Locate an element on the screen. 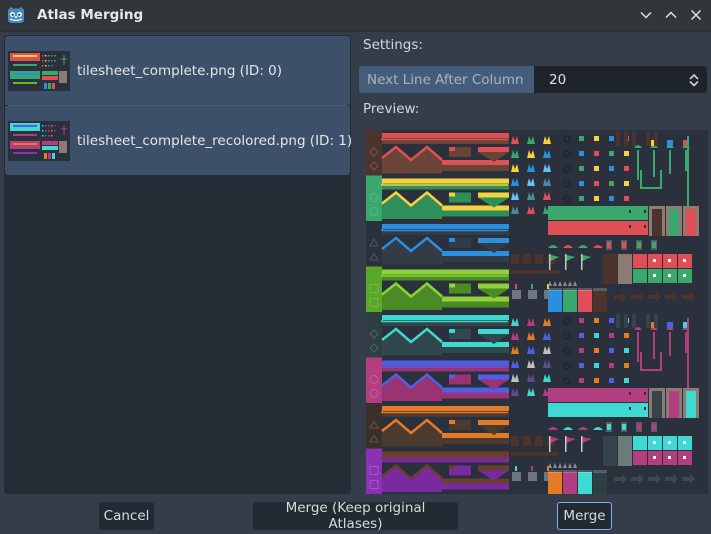 The width and height of the screenshot is (711, 534). close-button is located at coordinates (696, 15).